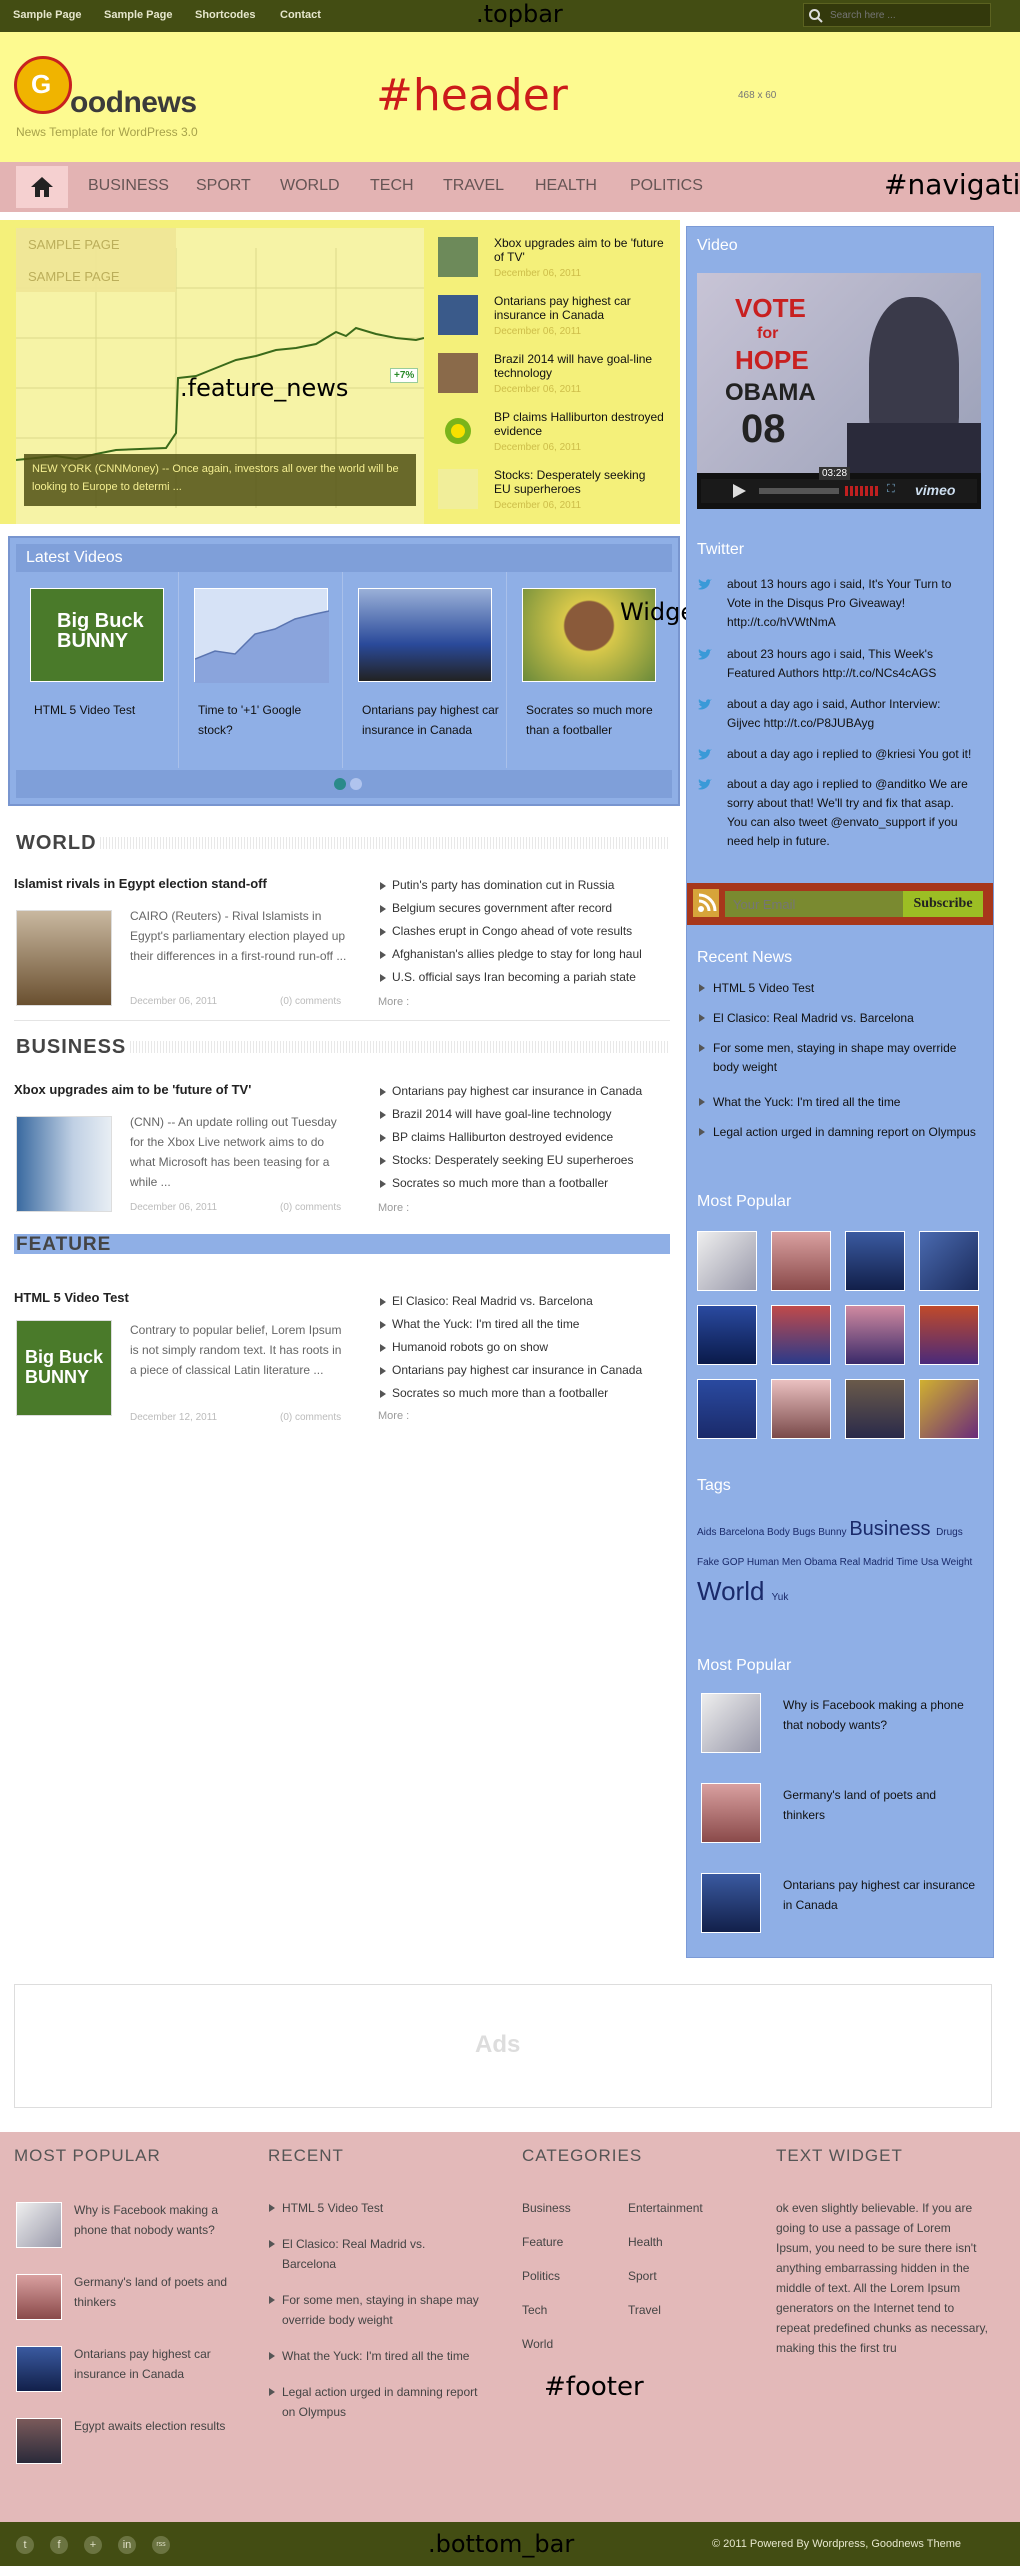 This screenshot has width=1020, height=2566. I want to click on tag-link: Yuk, so click(780, 1597).